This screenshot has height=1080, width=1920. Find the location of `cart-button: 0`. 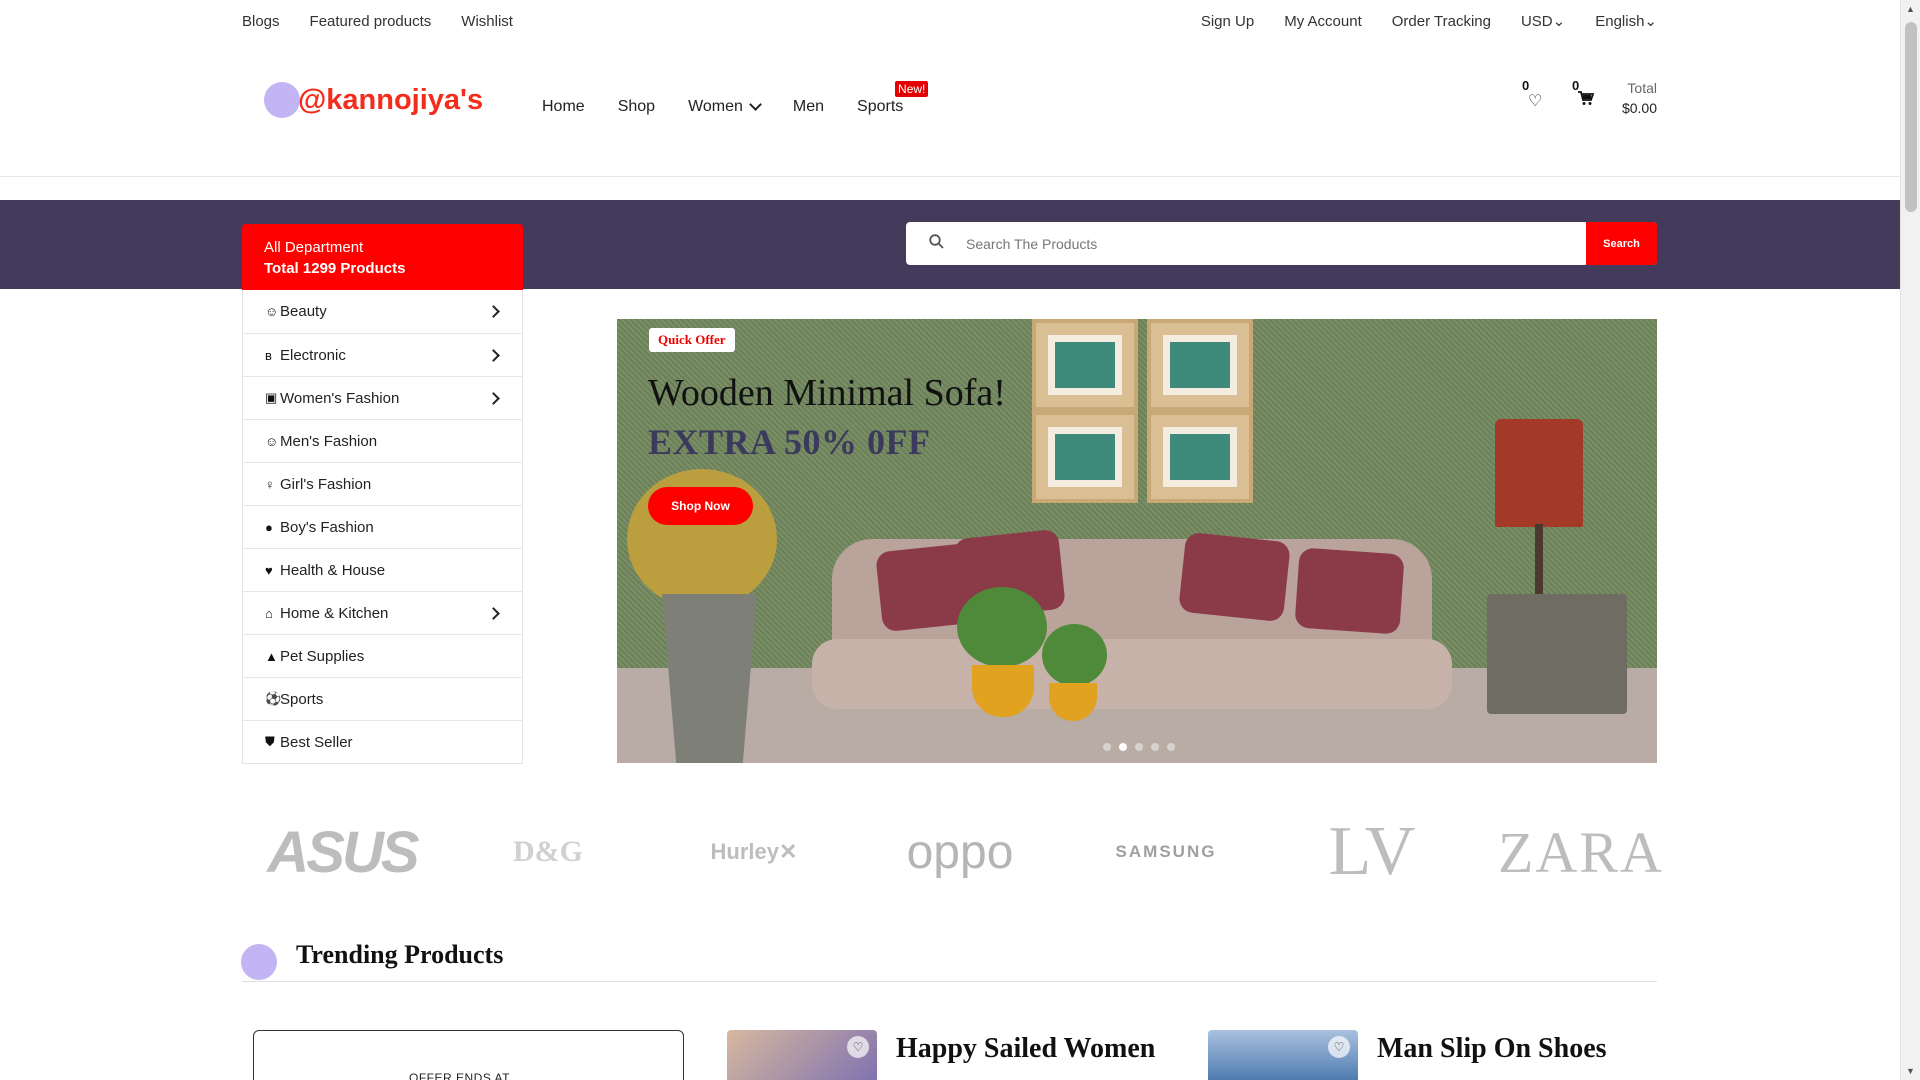

cart-button: 0 is located at coordinates (1583, 95).